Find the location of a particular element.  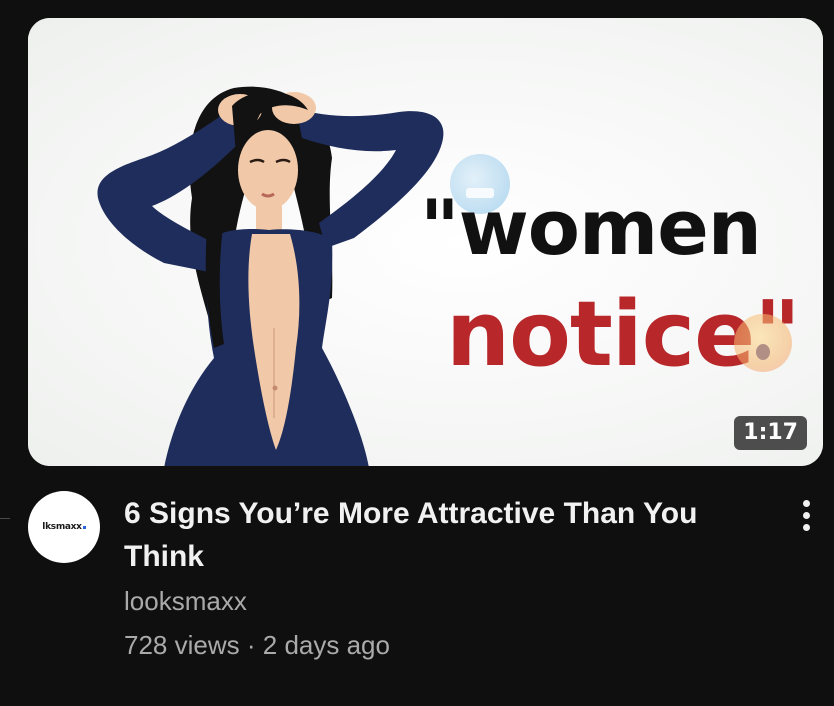

face is located at coordinates (268, 170).